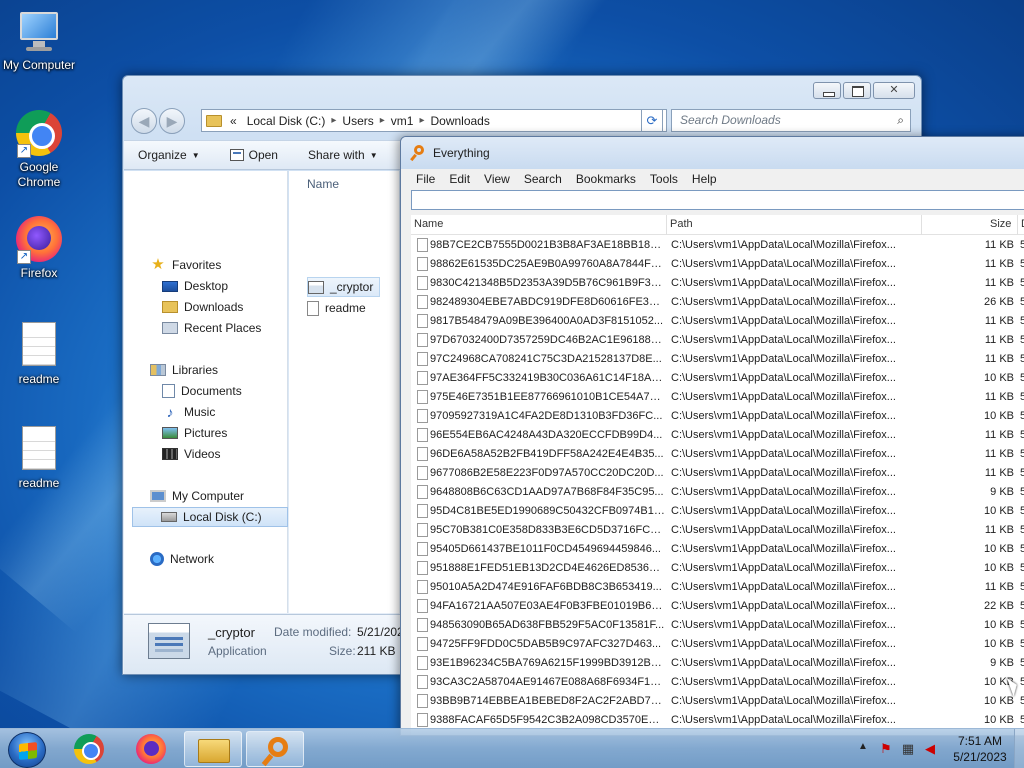  I want to click on search-input: Search Downloads ⌕, so click(791, 120).